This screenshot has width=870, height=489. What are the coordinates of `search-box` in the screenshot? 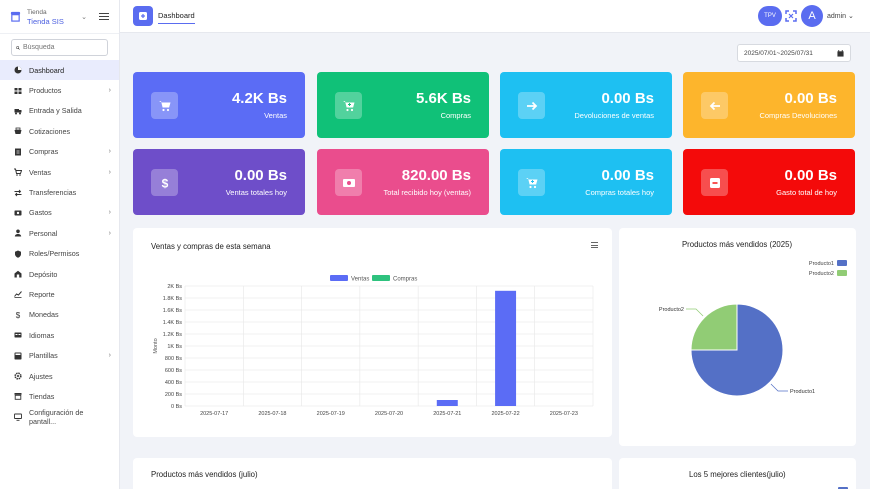 It's located at (59, 47).